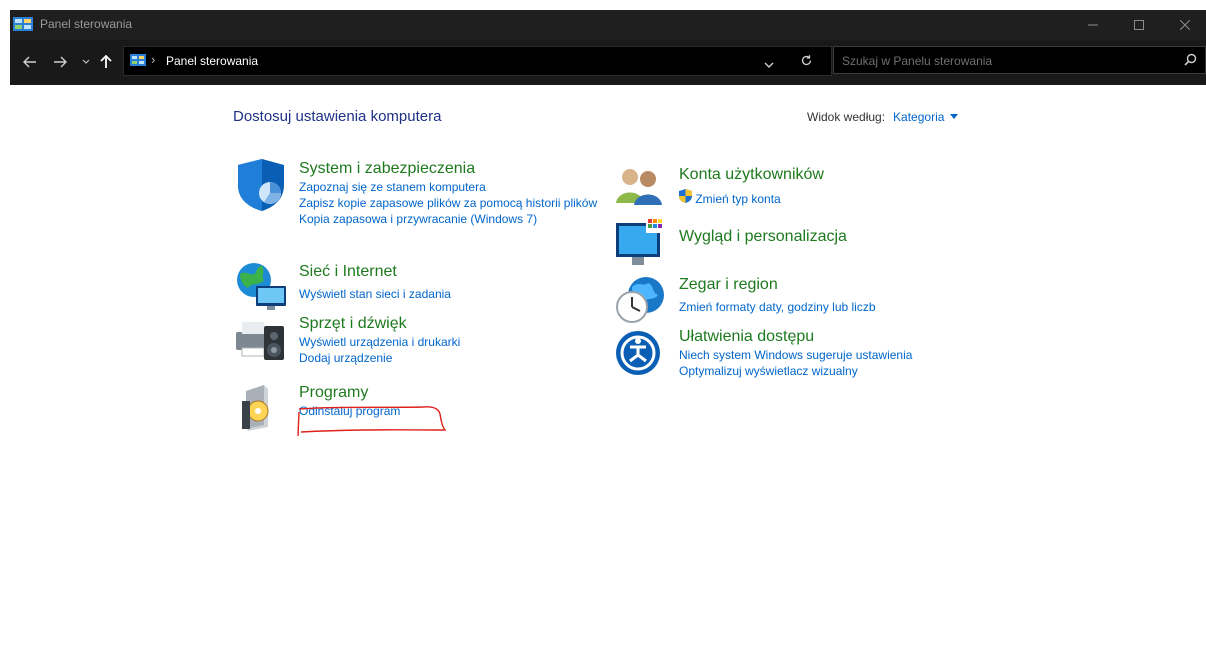  I want to click on address-dropdown-button, so click(769, 65).